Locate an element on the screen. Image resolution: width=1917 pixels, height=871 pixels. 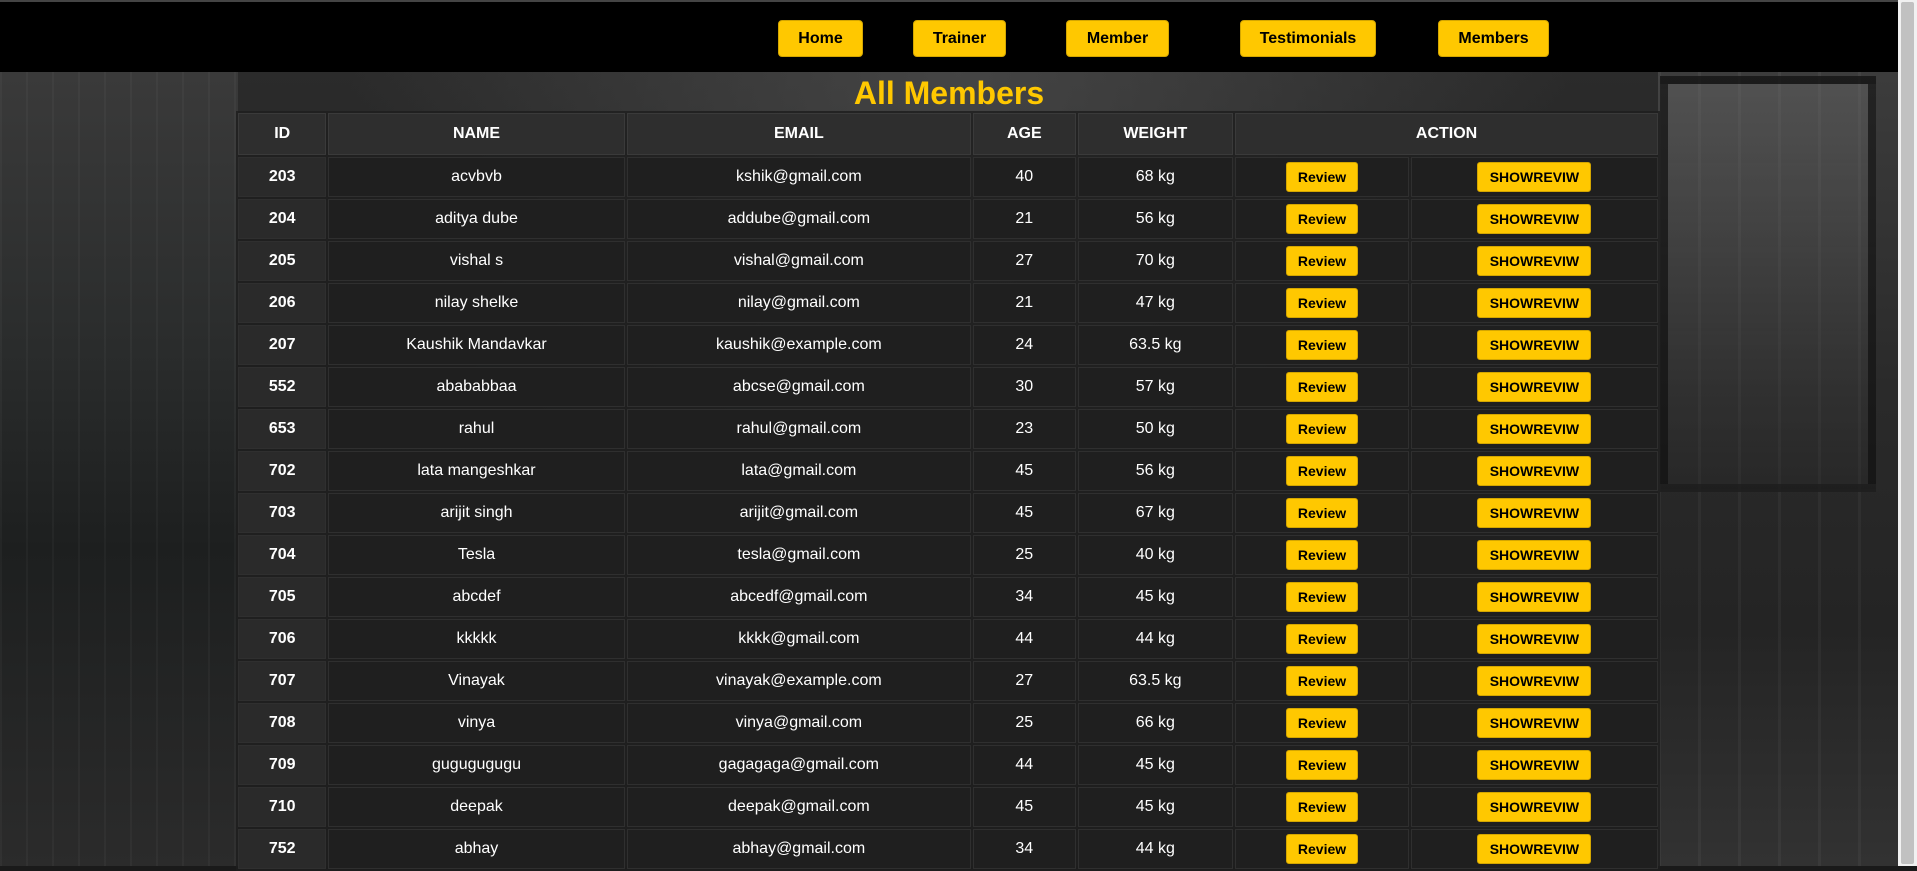
member-email-cell: abhay@gmail.com is located at coordinates (799, 849).